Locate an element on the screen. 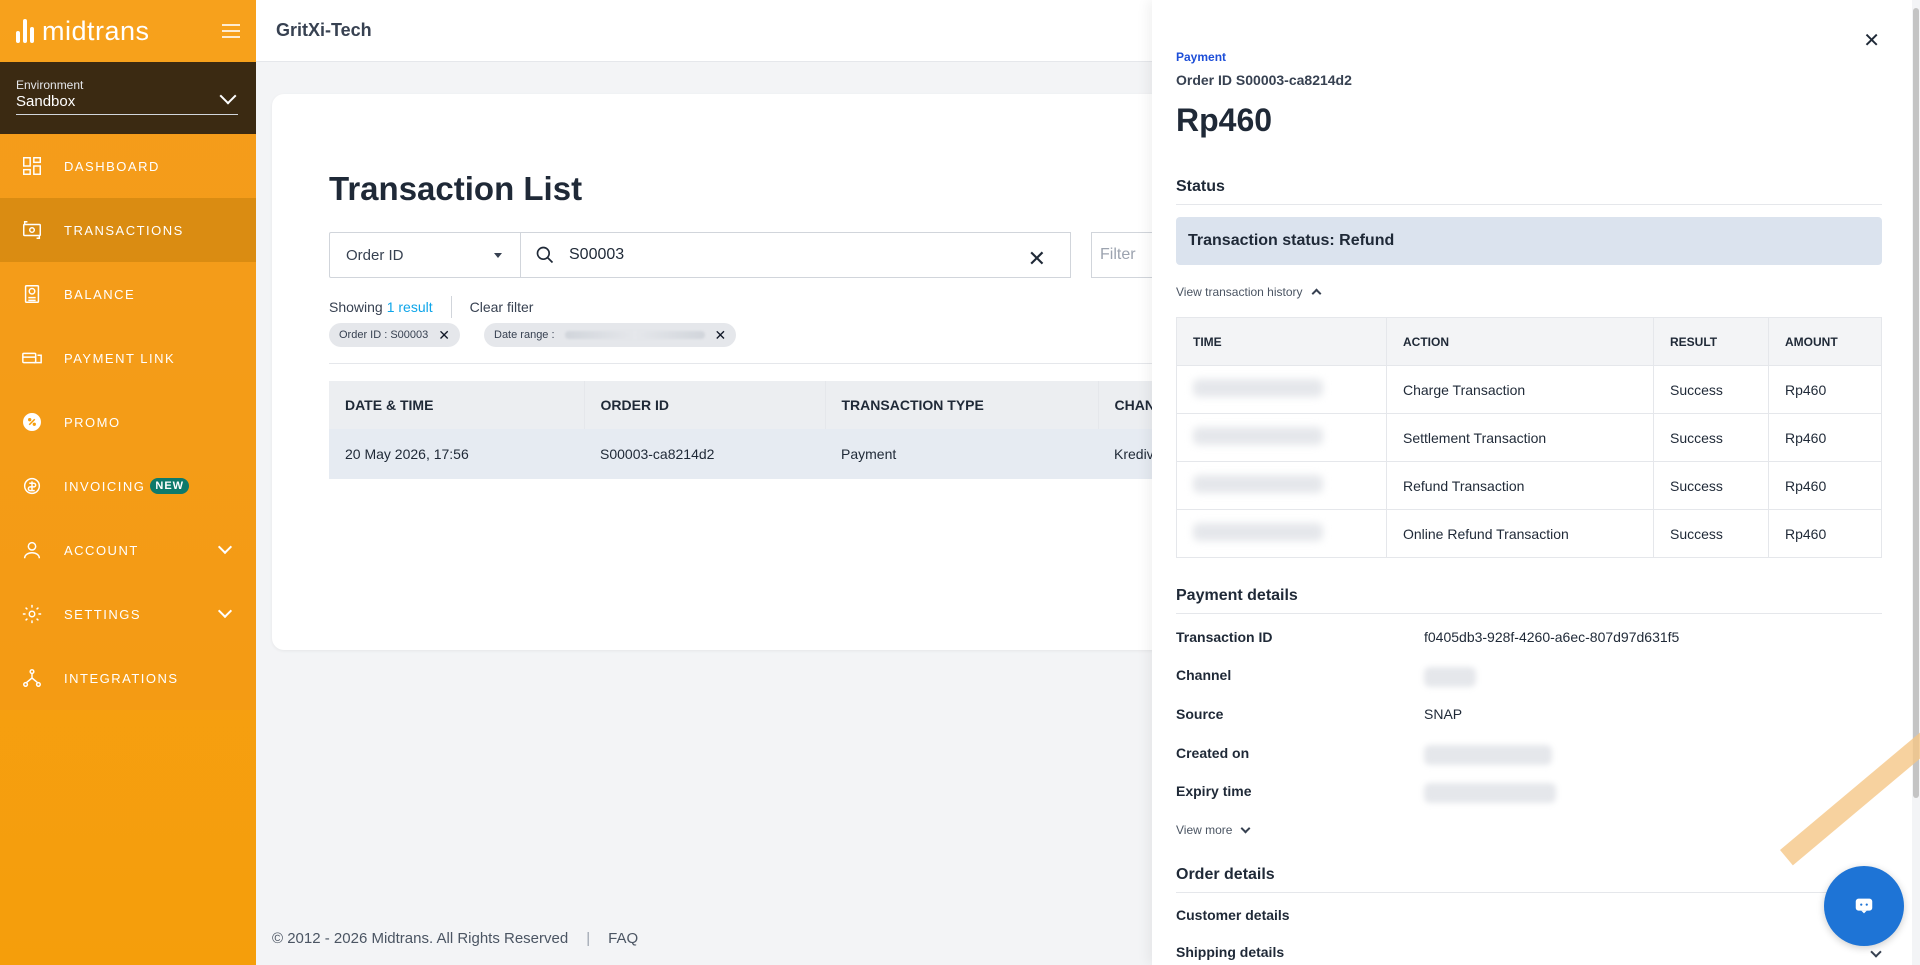 This screenshot has width=1920, height=965. environment-selector: Environment Sandbox is located at coordinates (128, 98).